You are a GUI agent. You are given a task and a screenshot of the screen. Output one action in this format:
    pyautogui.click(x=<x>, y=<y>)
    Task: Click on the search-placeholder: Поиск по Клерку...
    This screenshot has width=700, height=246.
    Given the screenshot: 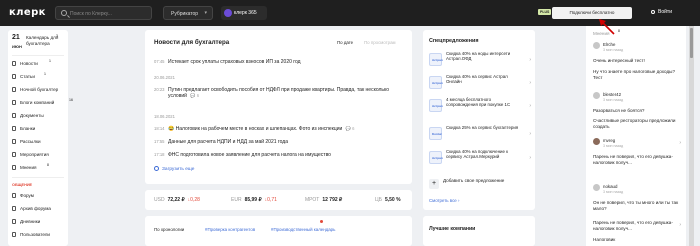 What is the action you would take?
    pyautogui.click(x=91, y=14)
    